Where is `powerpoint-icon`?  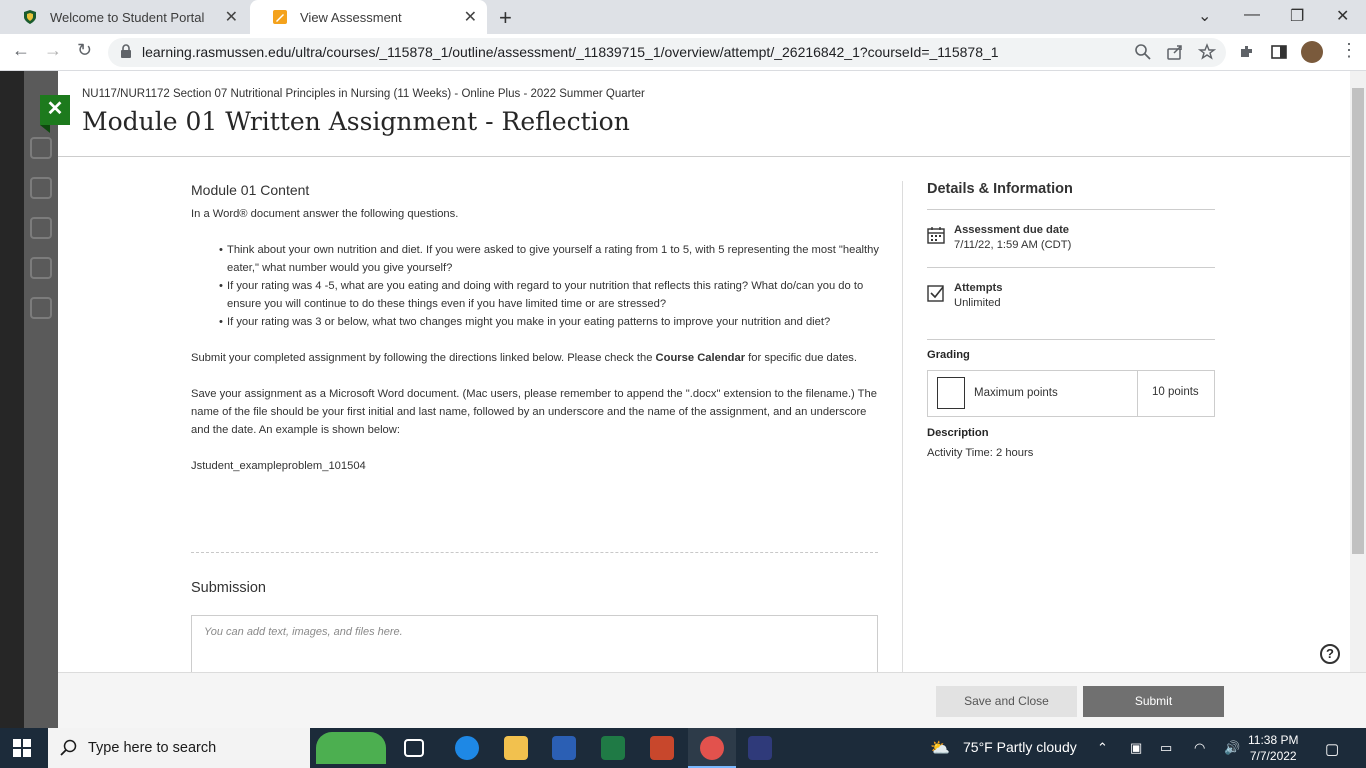
powerpoint-icon is located at coordinates (662, 748).